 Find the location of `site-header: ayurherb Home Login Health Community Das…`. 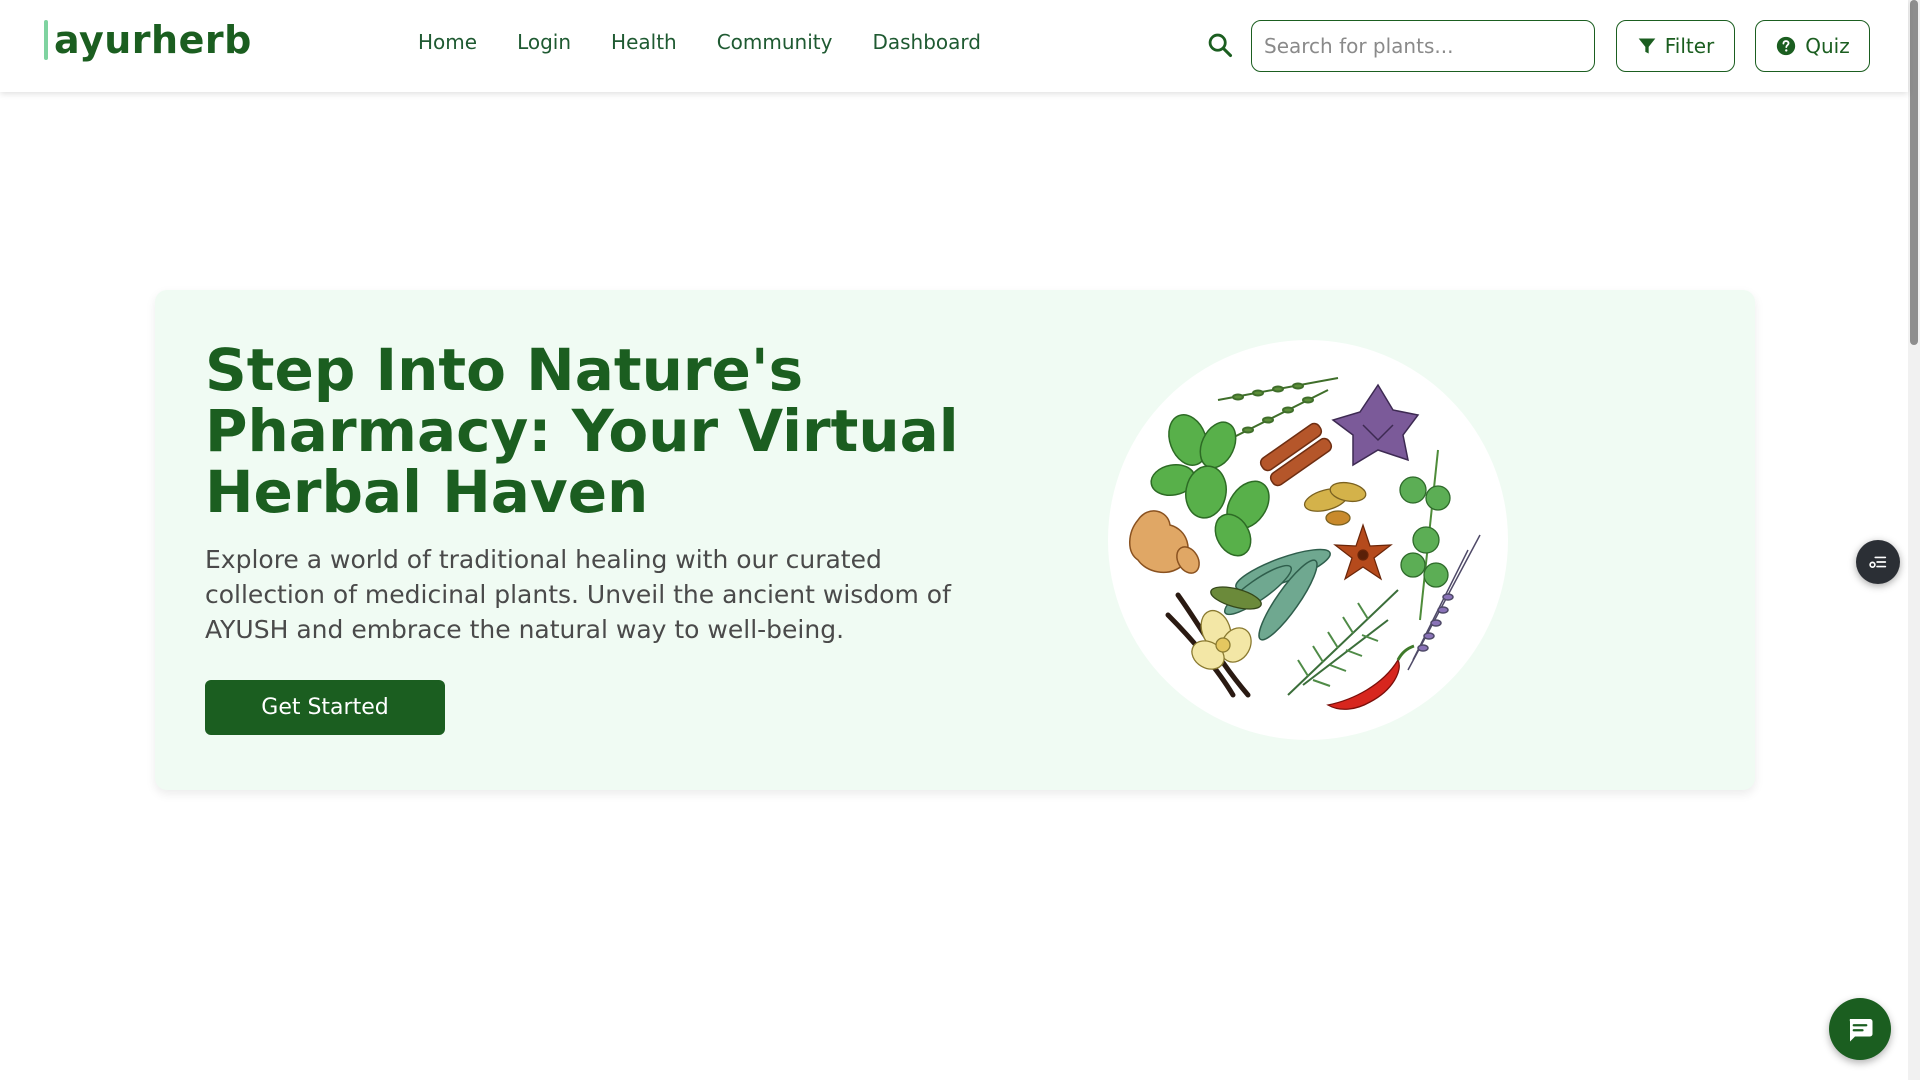

site-header: ayurherb Home Login Health Community Das… is located at coordinates (954, 46).